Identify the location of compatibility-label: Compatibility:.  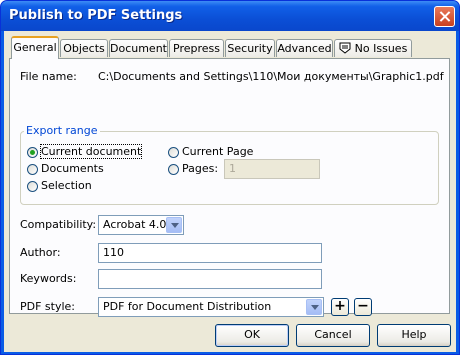
(58, 224).